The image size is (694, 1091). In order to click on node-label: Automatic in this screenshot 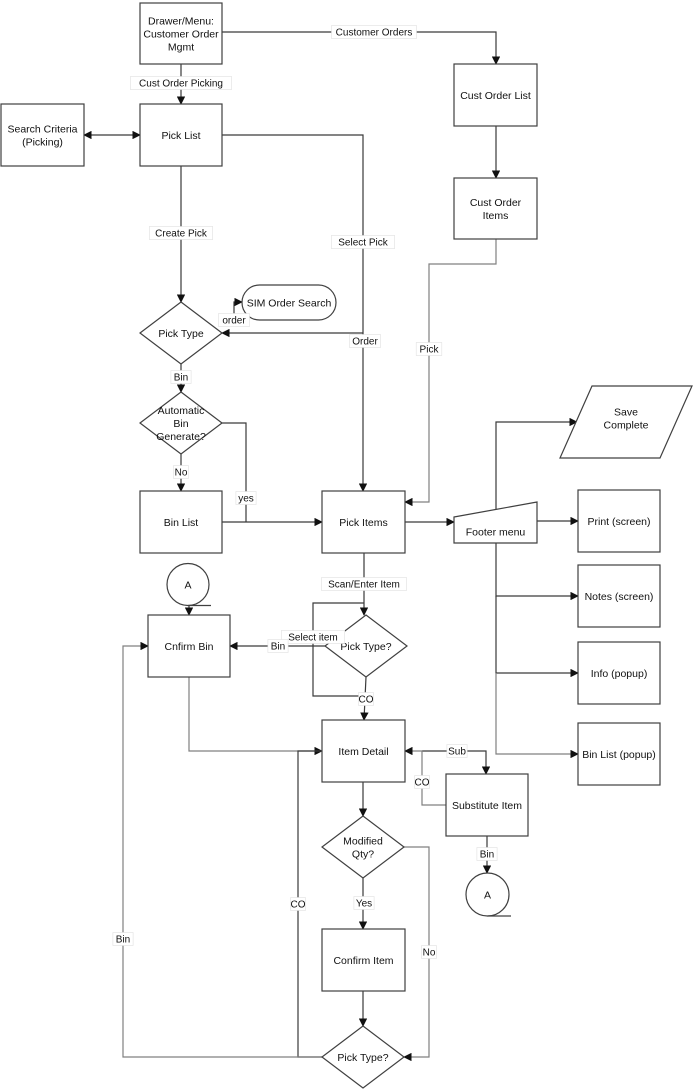, I will do `click(181, 411)`.